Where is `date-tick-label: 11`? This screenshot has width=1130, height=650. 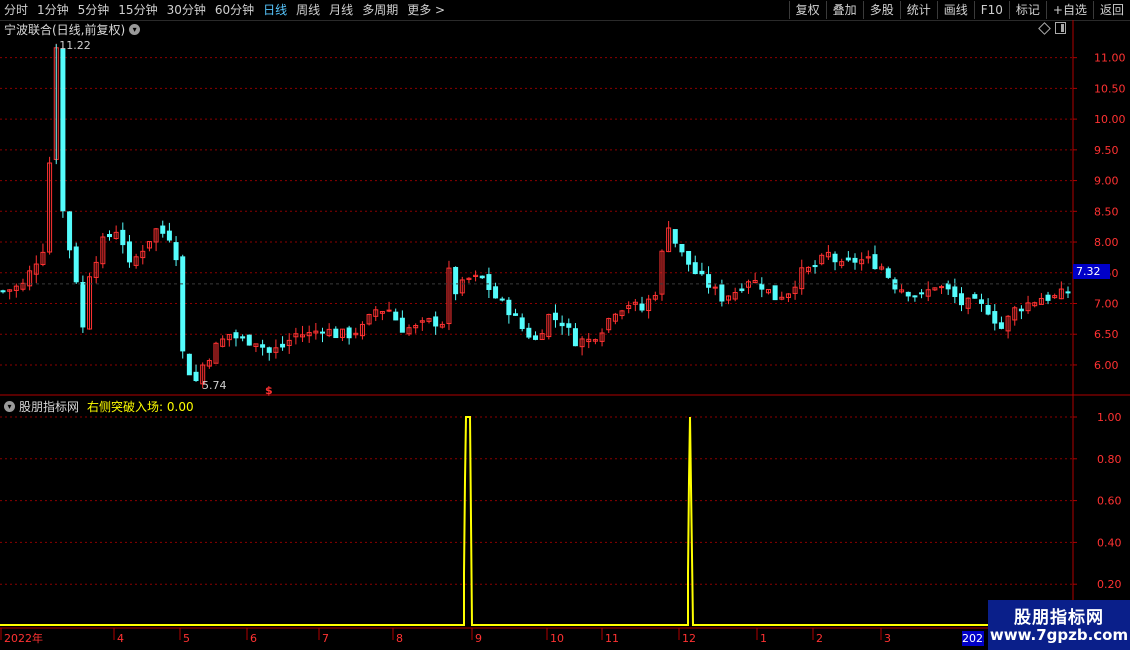 date-tick-label: 11 is located at coordinates (612, 638).